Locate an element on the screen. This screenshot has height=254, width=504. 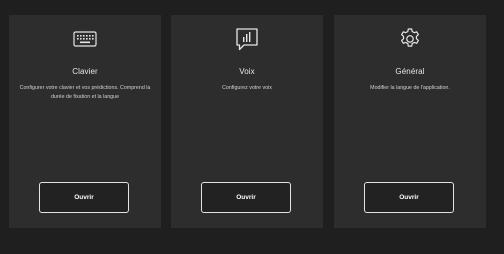
open-general-button: Ouvrir is located at coordinates (409, 197).